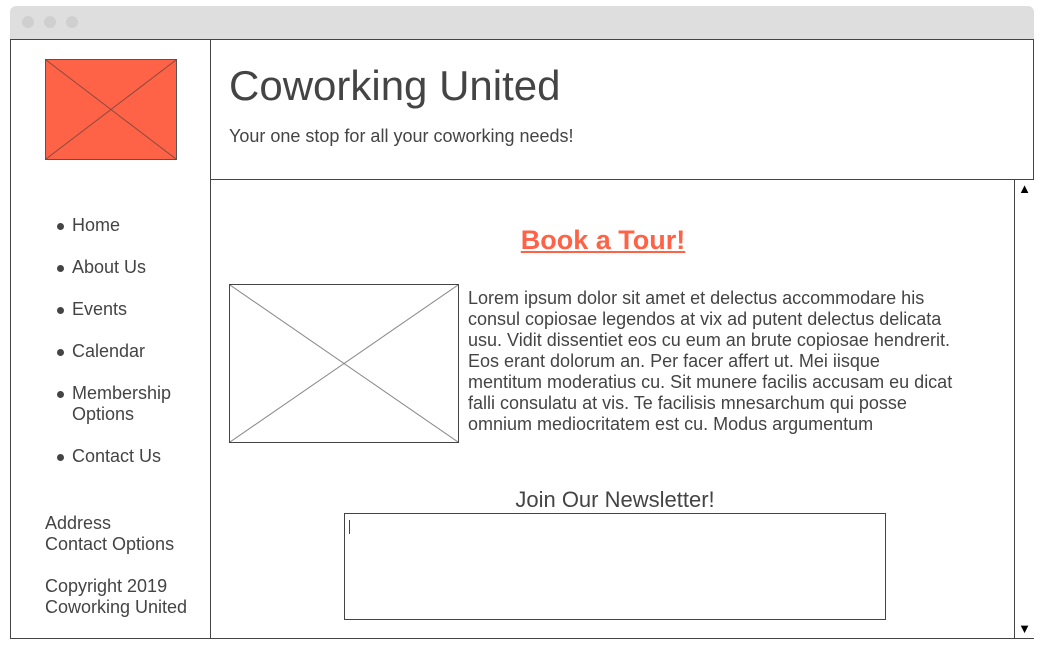 The width and height of the screenshot is (1042, 645). What do you see at coordinates (110, 544) in the screenshot?
I see `contact-options-text: Contact Options` at bounding box center [110, 544].